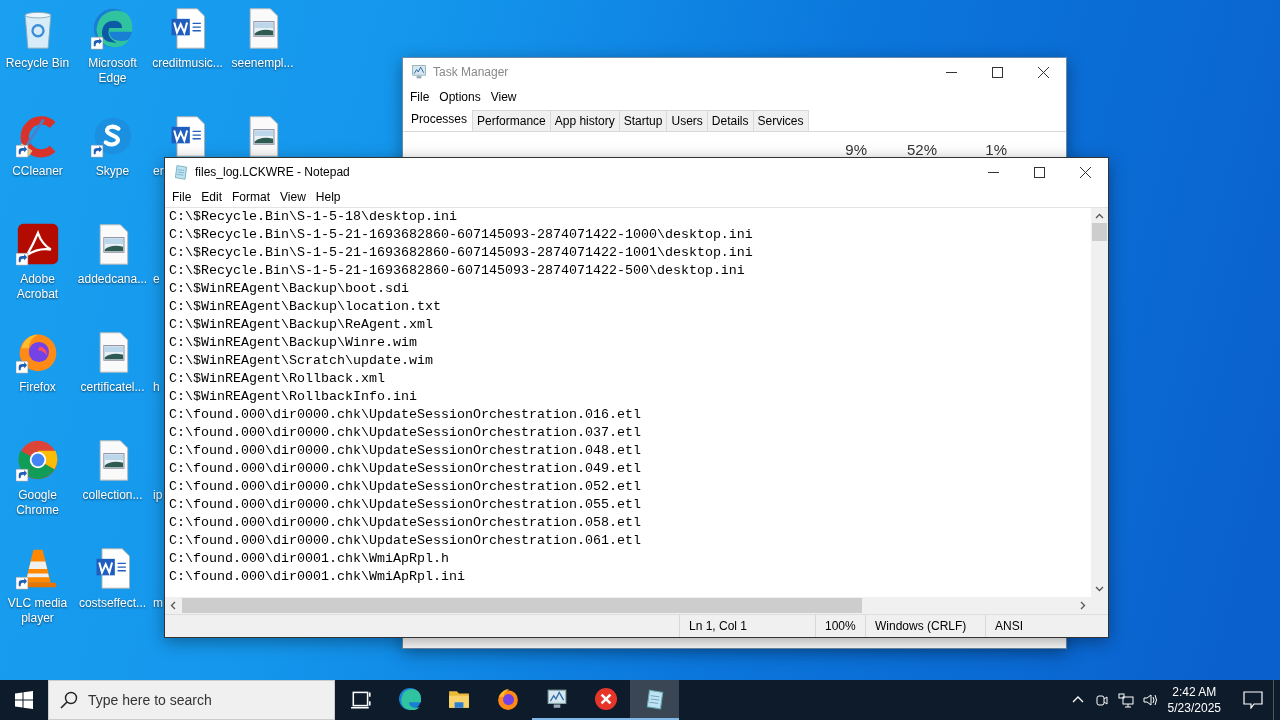  Describe the element at coordinates (405, 541) in the screenshot. I see `text-line: C:\found.000\dir0000.chk\UpdateSessionOrchestration.061.etl` at that location.